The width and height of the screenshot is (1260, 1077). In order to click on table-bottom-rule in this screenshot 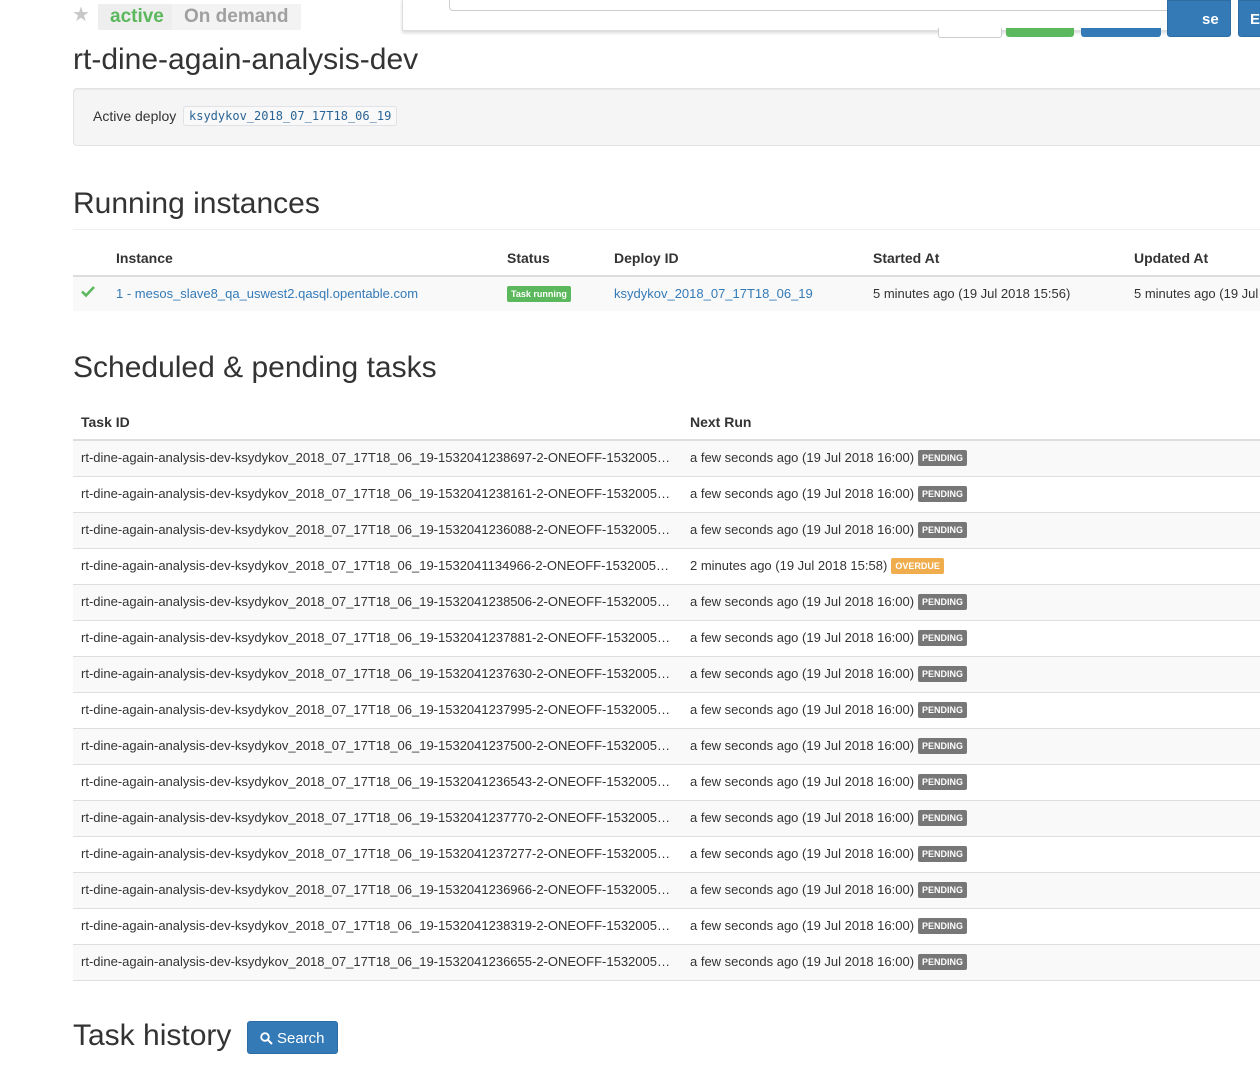, I will do `click(666, 980)`.